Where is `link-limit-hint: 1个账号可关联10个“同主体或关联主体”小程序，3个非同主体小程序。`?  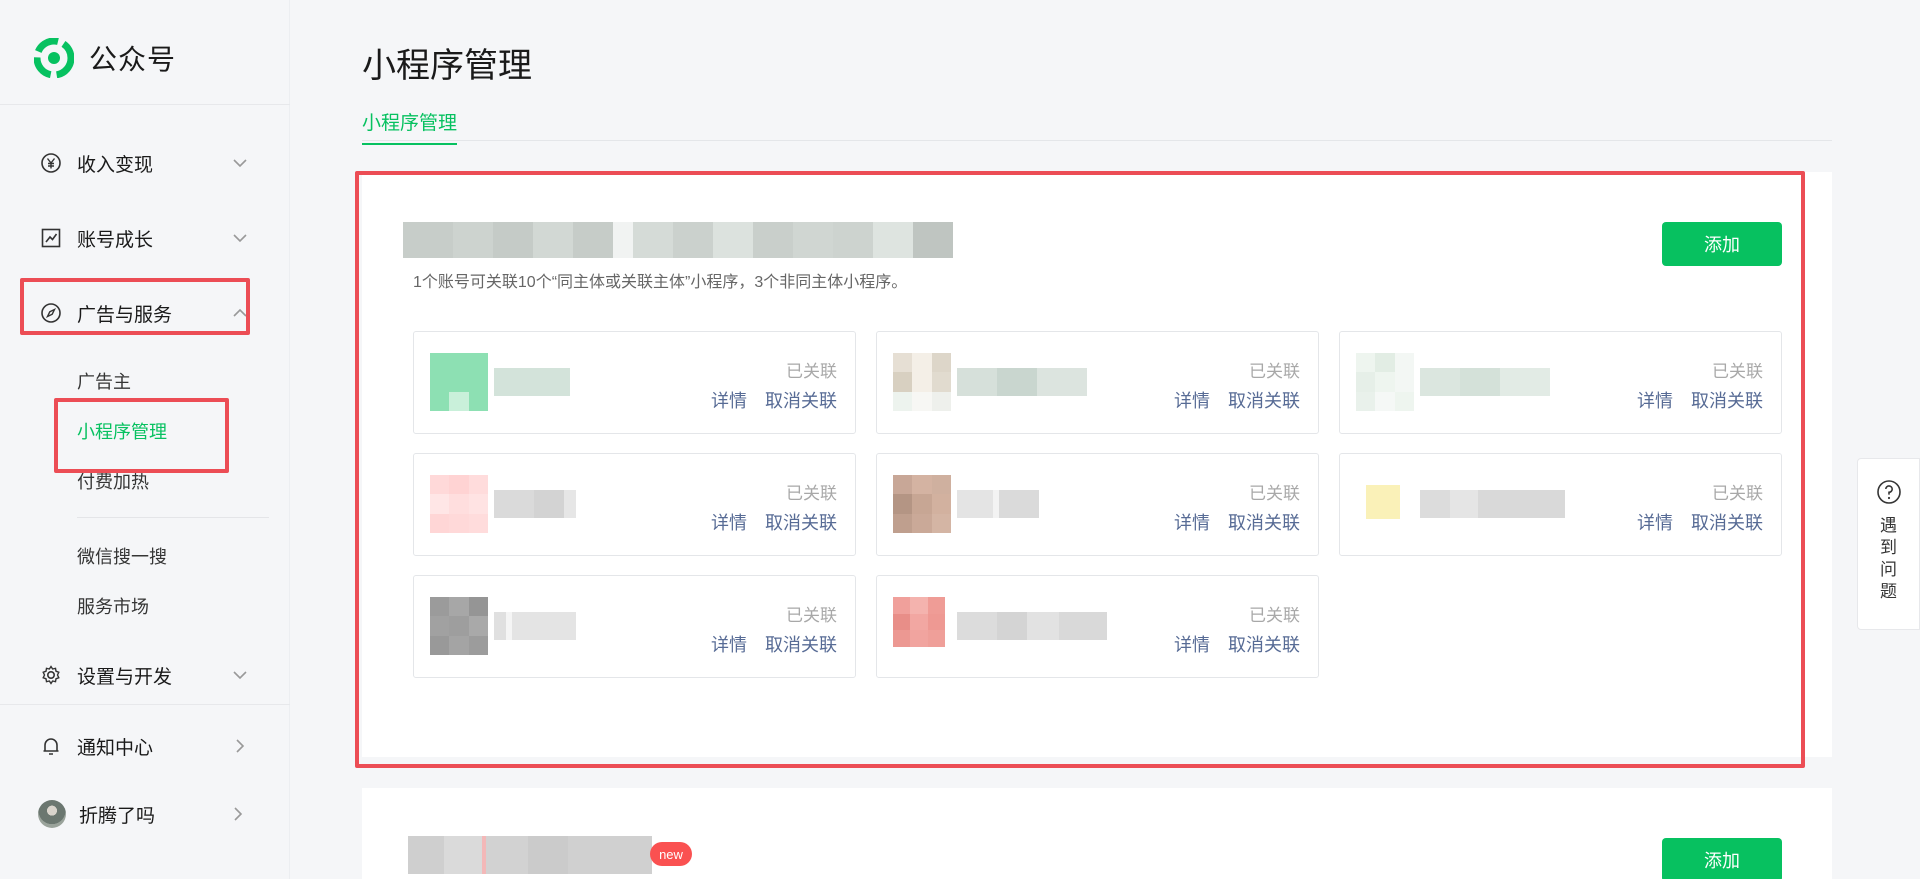 link-limit-hint: 1个账号可关联10个“同主体或关联主体”小程序，3个非同主体小程序。 is located at coordinates (660, 282).